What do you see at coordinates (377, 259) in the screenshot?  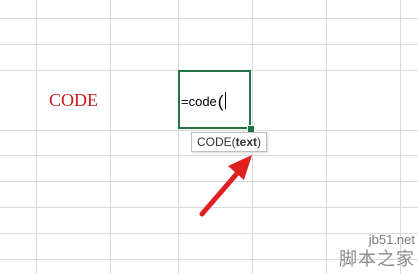 I see `watermark-brand: 脚本之家` at bounding box center [377, 259].